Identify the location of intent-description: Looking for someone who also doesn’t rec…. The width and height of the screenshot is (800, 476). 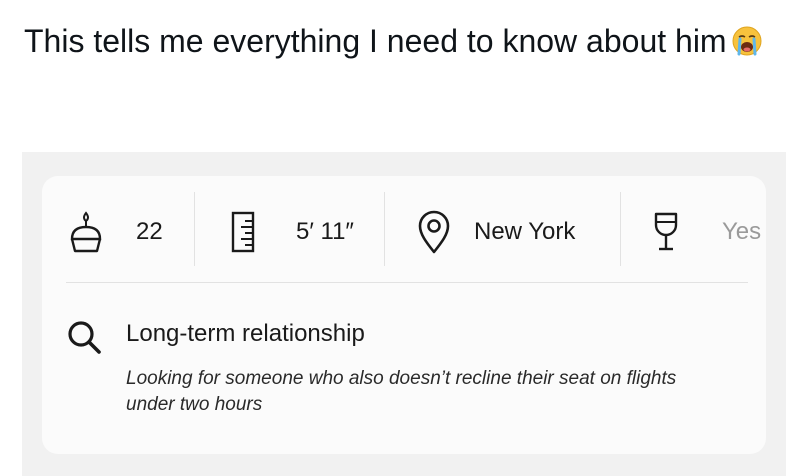
(401, 391).